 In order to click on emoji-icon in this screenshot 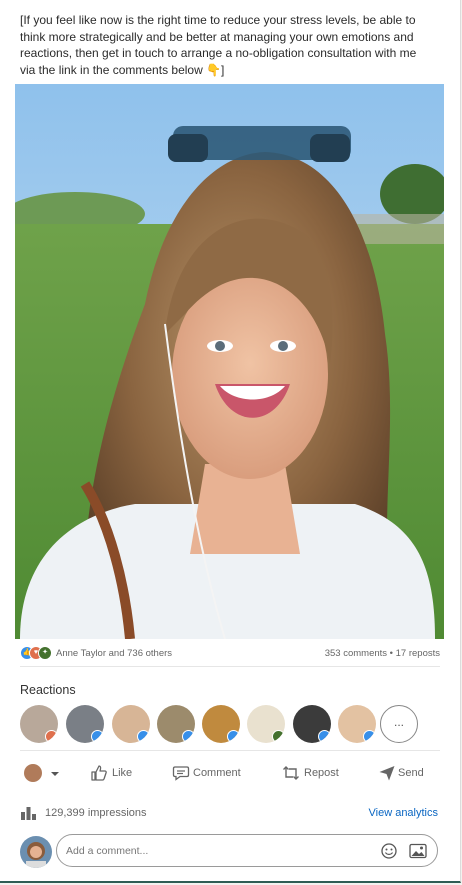, I will do `click(389, 851)`.